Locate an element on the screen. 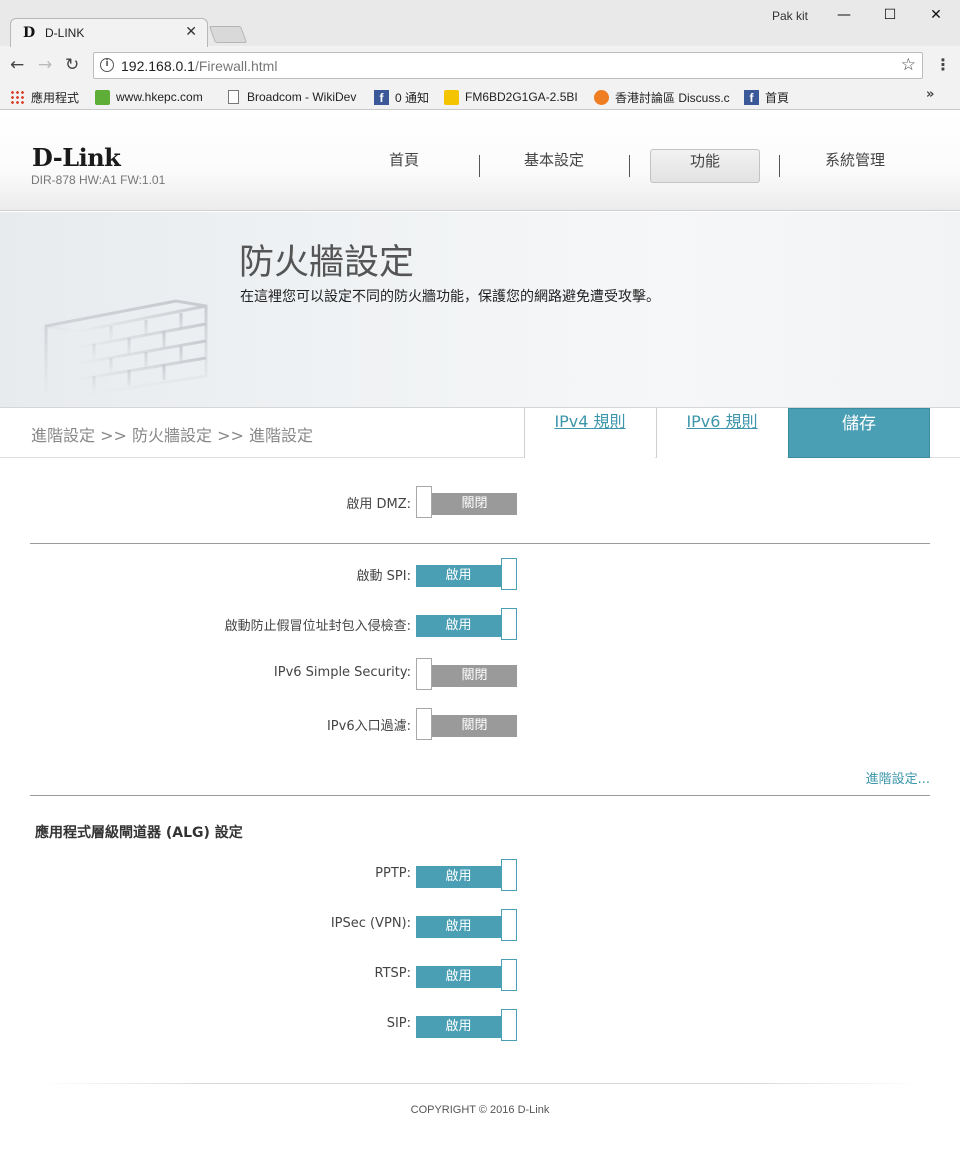 This screenshot has width=960, height=1160. anti-spoof-row: 啟動防止假冒位址封包入侵檢查: 啟用 is located at coordinates (480, 624).